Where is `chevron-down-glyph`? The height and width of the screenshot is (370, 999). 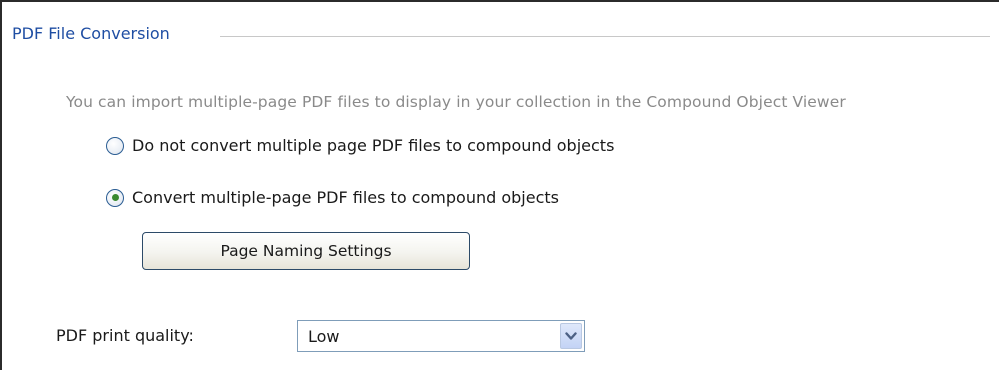 chevron-down-glyph is located at coordinates (571, 335).